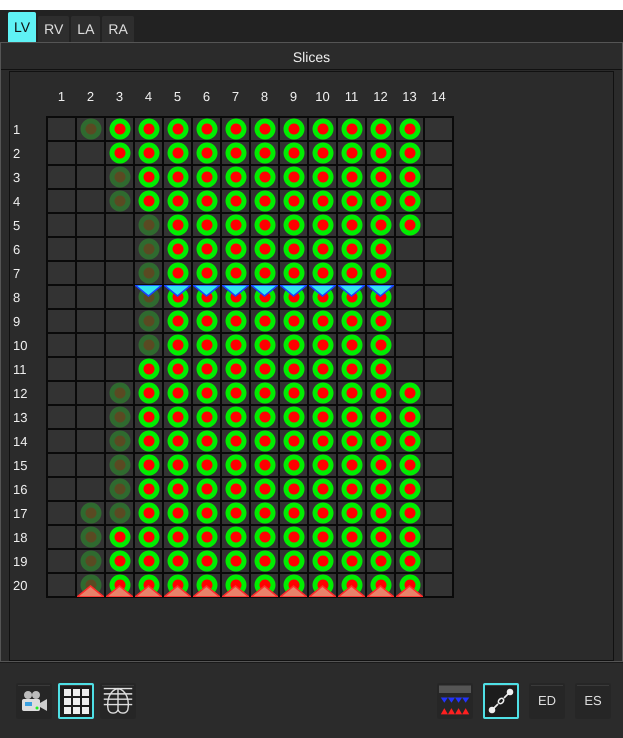 This screenshot has width=623, height=738. Describe the element at coordinates (593, 700) in the screenshot. I see `phase-button: ES` at that location.